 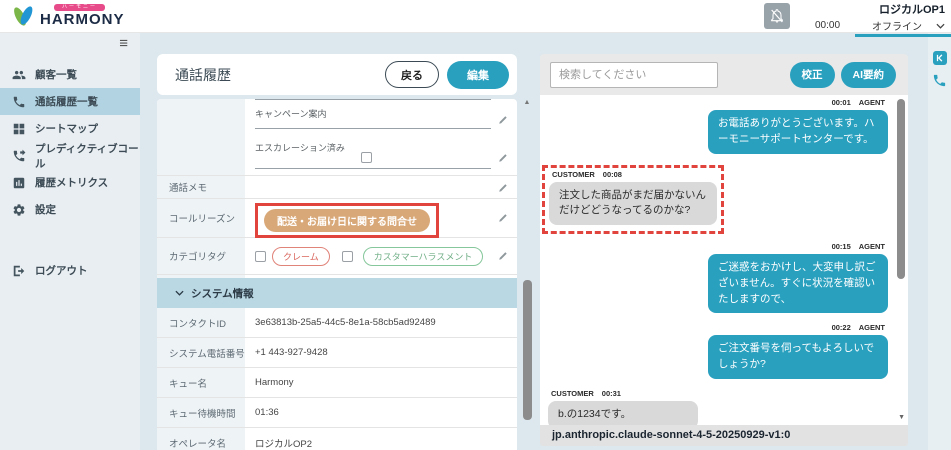 What do you see at coordinates (633, 203) in the screenshot?
I see `message-bubble: 注文した商品がまだ届かないんだけどどうなってるのかな?` at bounding box center [633, 203].